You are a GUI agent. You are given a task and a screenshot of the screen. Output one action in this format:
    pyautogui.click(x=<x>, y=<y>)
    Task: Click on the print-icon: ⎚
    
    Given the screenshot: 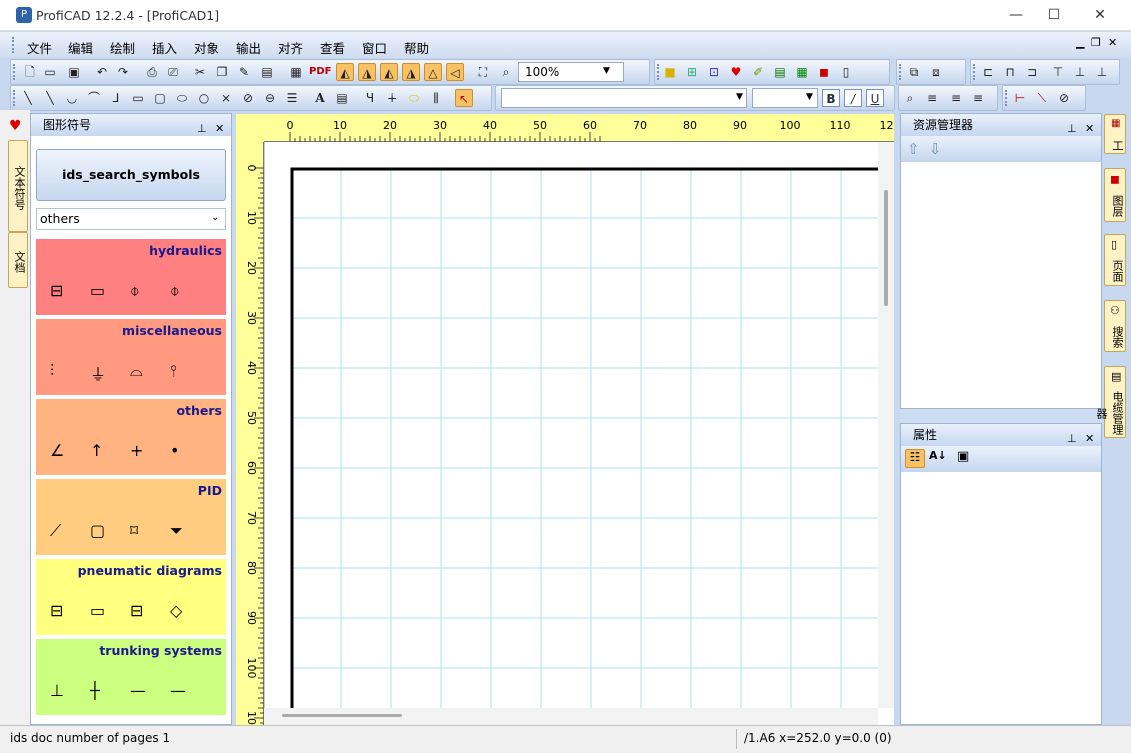 What is the action you would take?
    pyautogui.click(x=173, y=72)
    